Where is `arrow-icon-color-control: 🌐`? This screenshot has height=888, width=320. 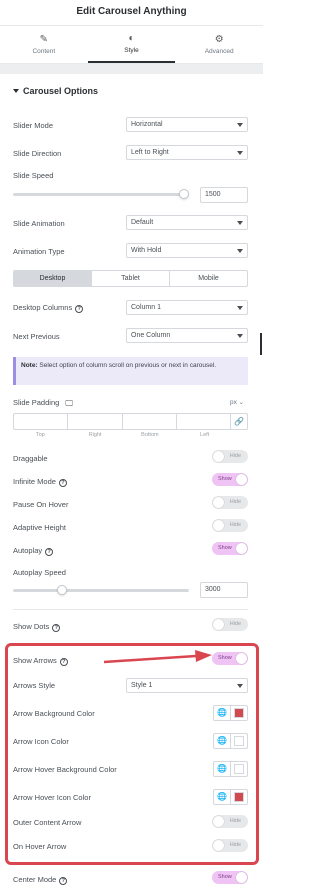 arrow-icon-color-control: 🌐 is located at coordinates (230, 741).